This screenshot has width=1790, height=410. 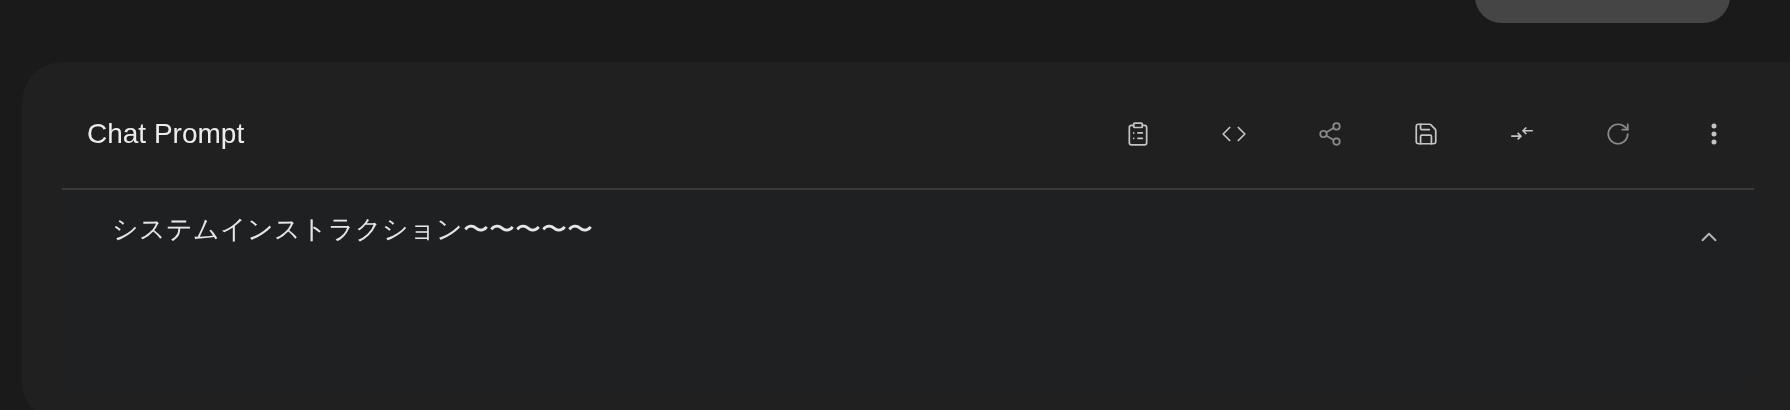 What do you see at coordinates (1330, 134) in the screenshot?
I see `share-icon` at bounding box center [1330, 134].